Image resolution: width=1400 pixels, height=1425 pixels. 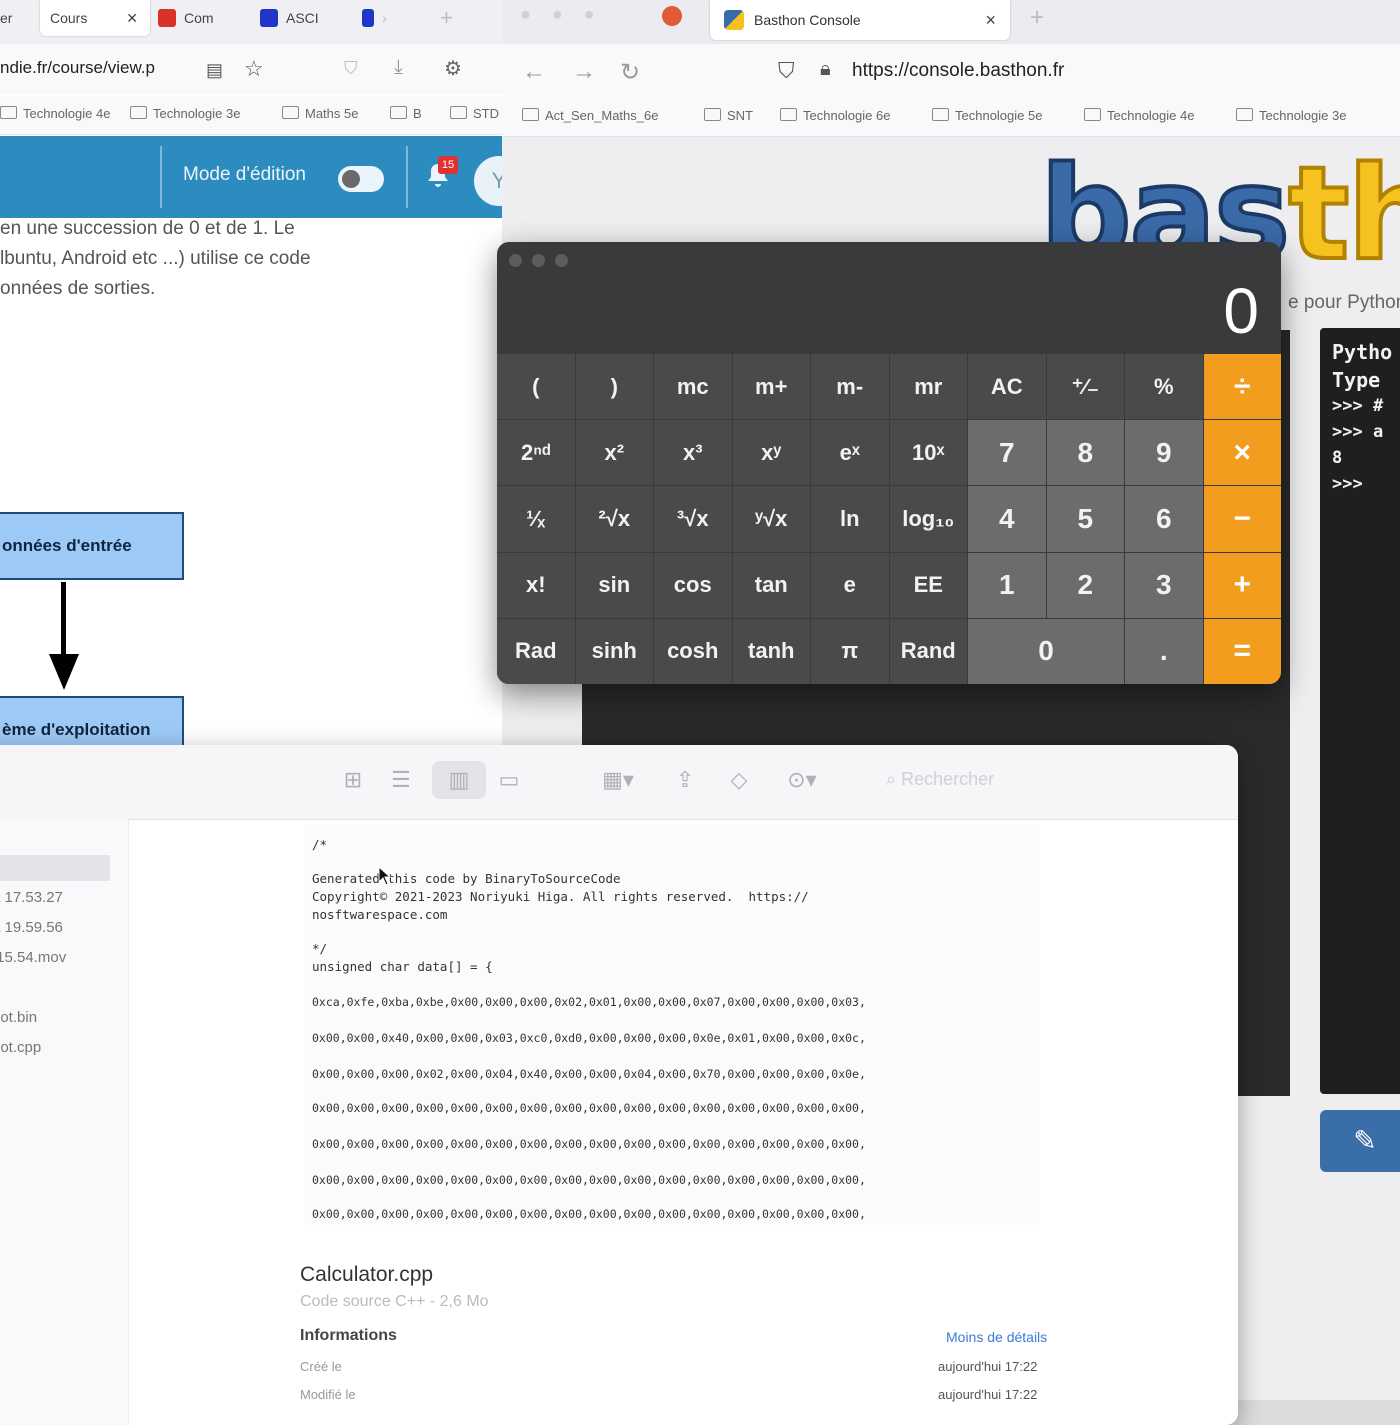 I want to click on calc-key: sinh, so click(x=615, y=651).